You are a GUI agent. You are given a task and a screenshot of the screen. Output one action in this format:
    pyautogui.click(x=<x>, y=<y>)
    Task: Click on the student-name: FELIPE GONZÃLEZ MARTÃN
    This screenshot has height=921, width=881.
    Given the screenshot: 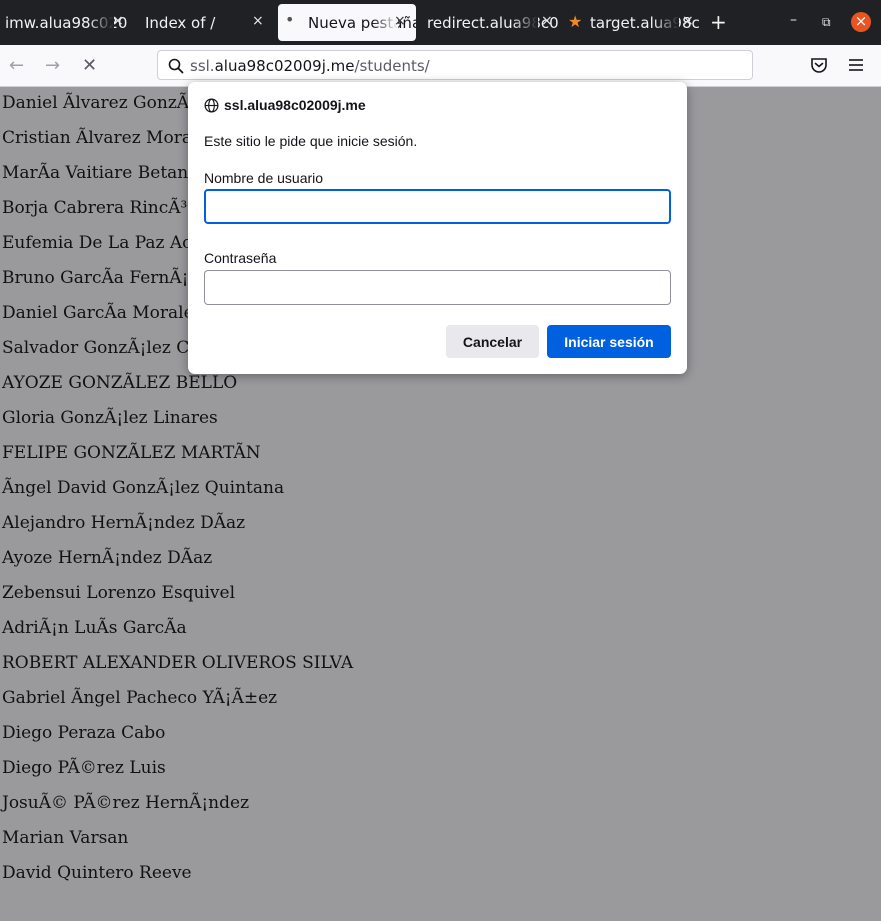 What is the action you would take?
    pyautogui.click(x=131, y=453)
    